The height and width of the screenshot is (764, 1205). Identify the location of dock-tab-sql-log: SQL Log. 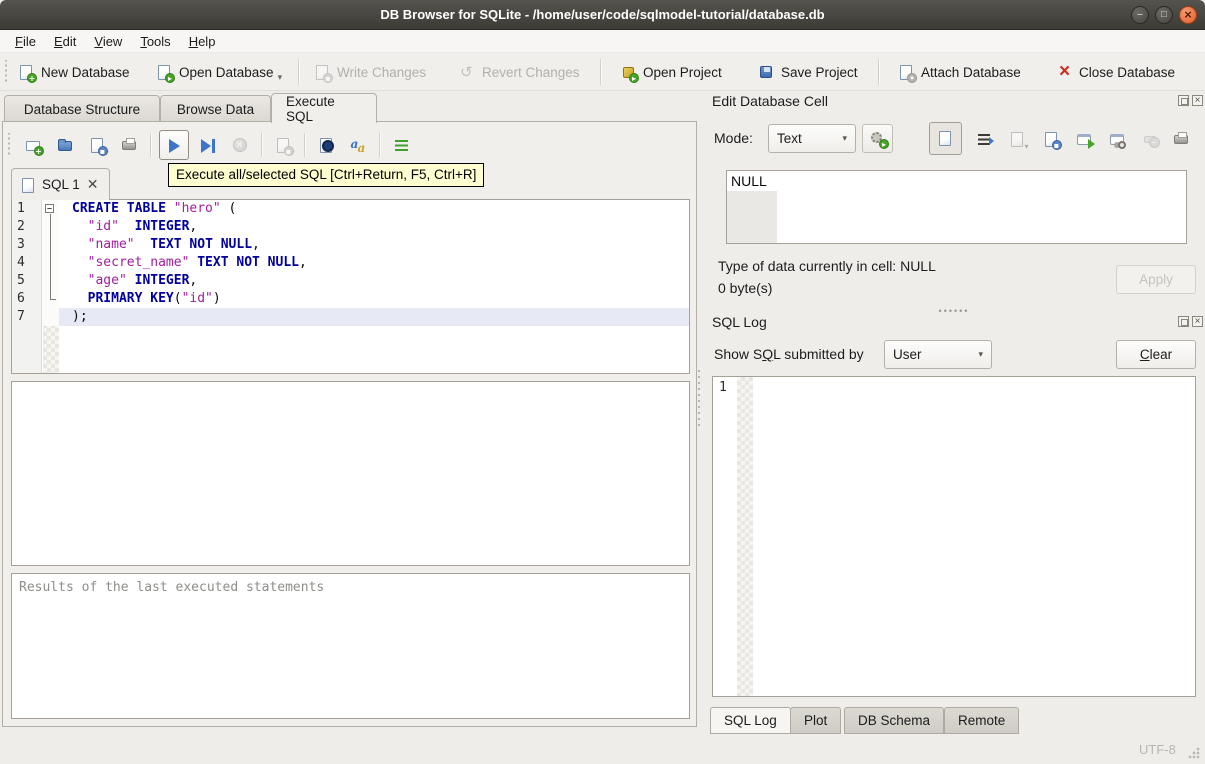
(750, 720).